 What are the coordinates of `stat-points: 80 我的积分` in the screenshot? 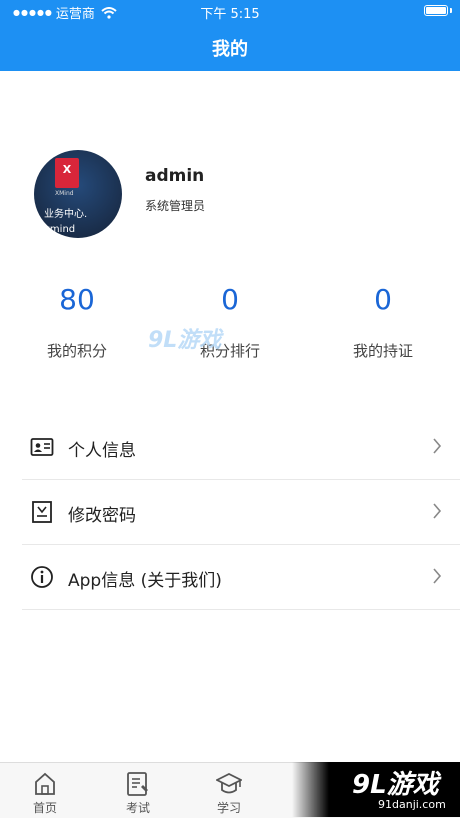 It's located at (77, 321).